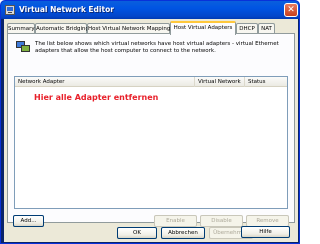 The height and width of the screenshot is (244, 320). What do you see at coordinates (105, 82) in the screenshot?
I see `column-network-adapter: Network Adapter` at bounding box center [105, 82].